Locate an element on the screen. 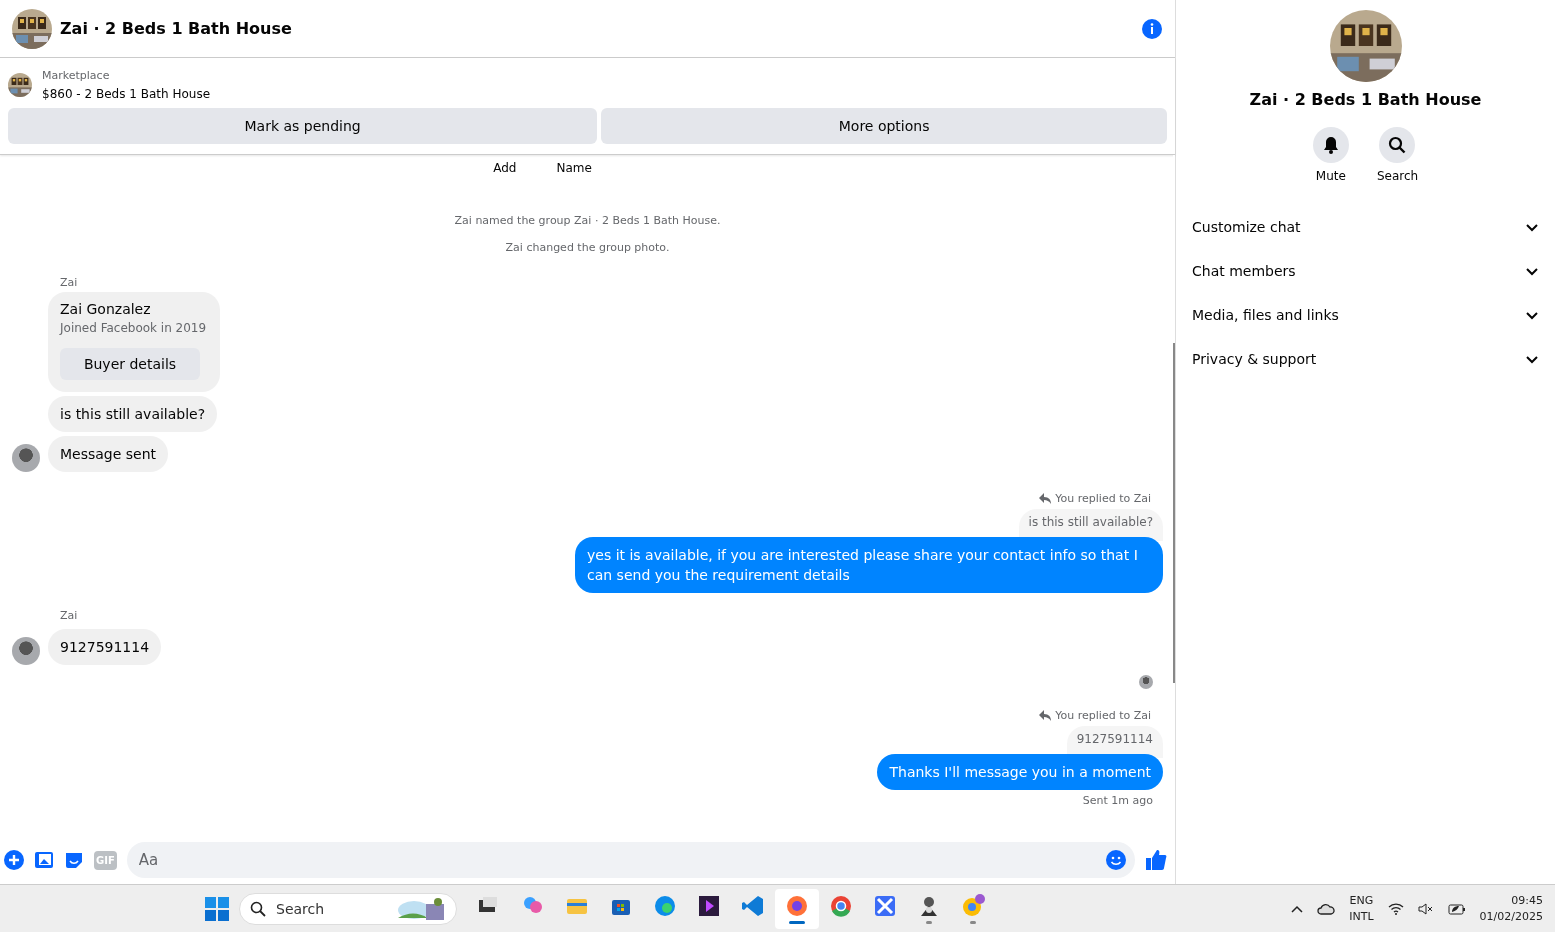  action-label: Name is located at coordinates (574, 168).